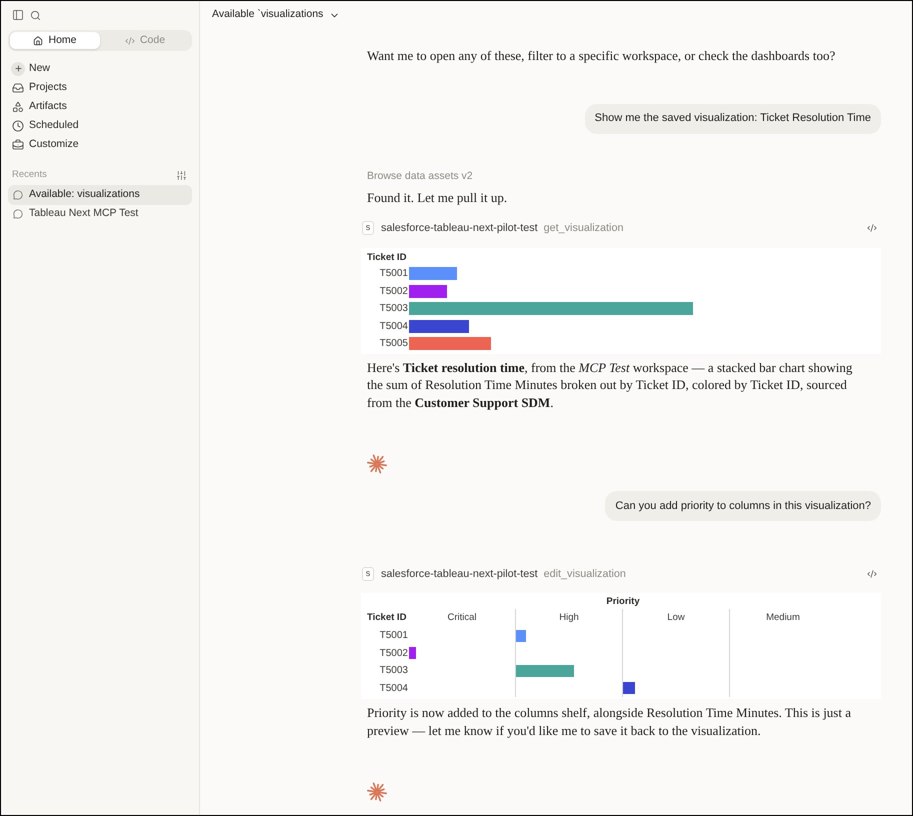 Image resolution: width=913 pixels, height=816 pixels. What do you see at coordinates (437, 197) in the screenshot?
I see `assistant-message: Found it. Let me pull it up.` at bounding box center [437, 197].